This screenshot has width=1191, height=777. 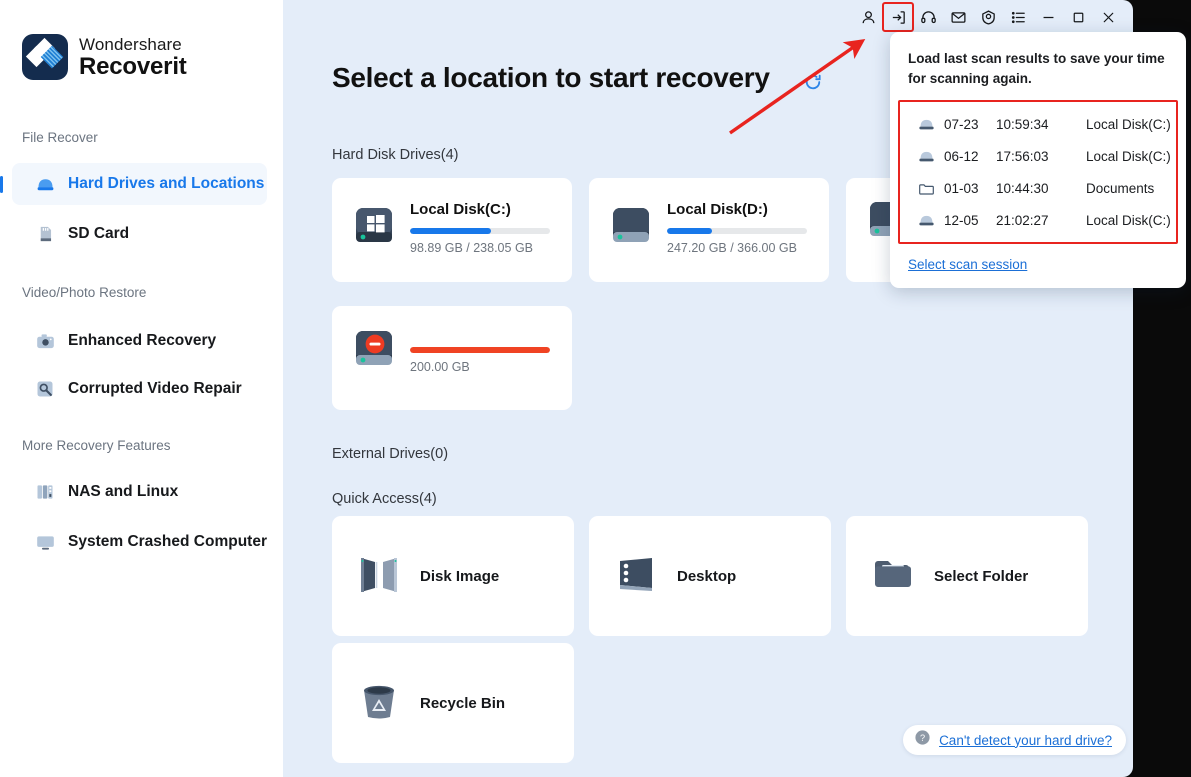 I want to click on server-icon, so click(x=45, y=492).